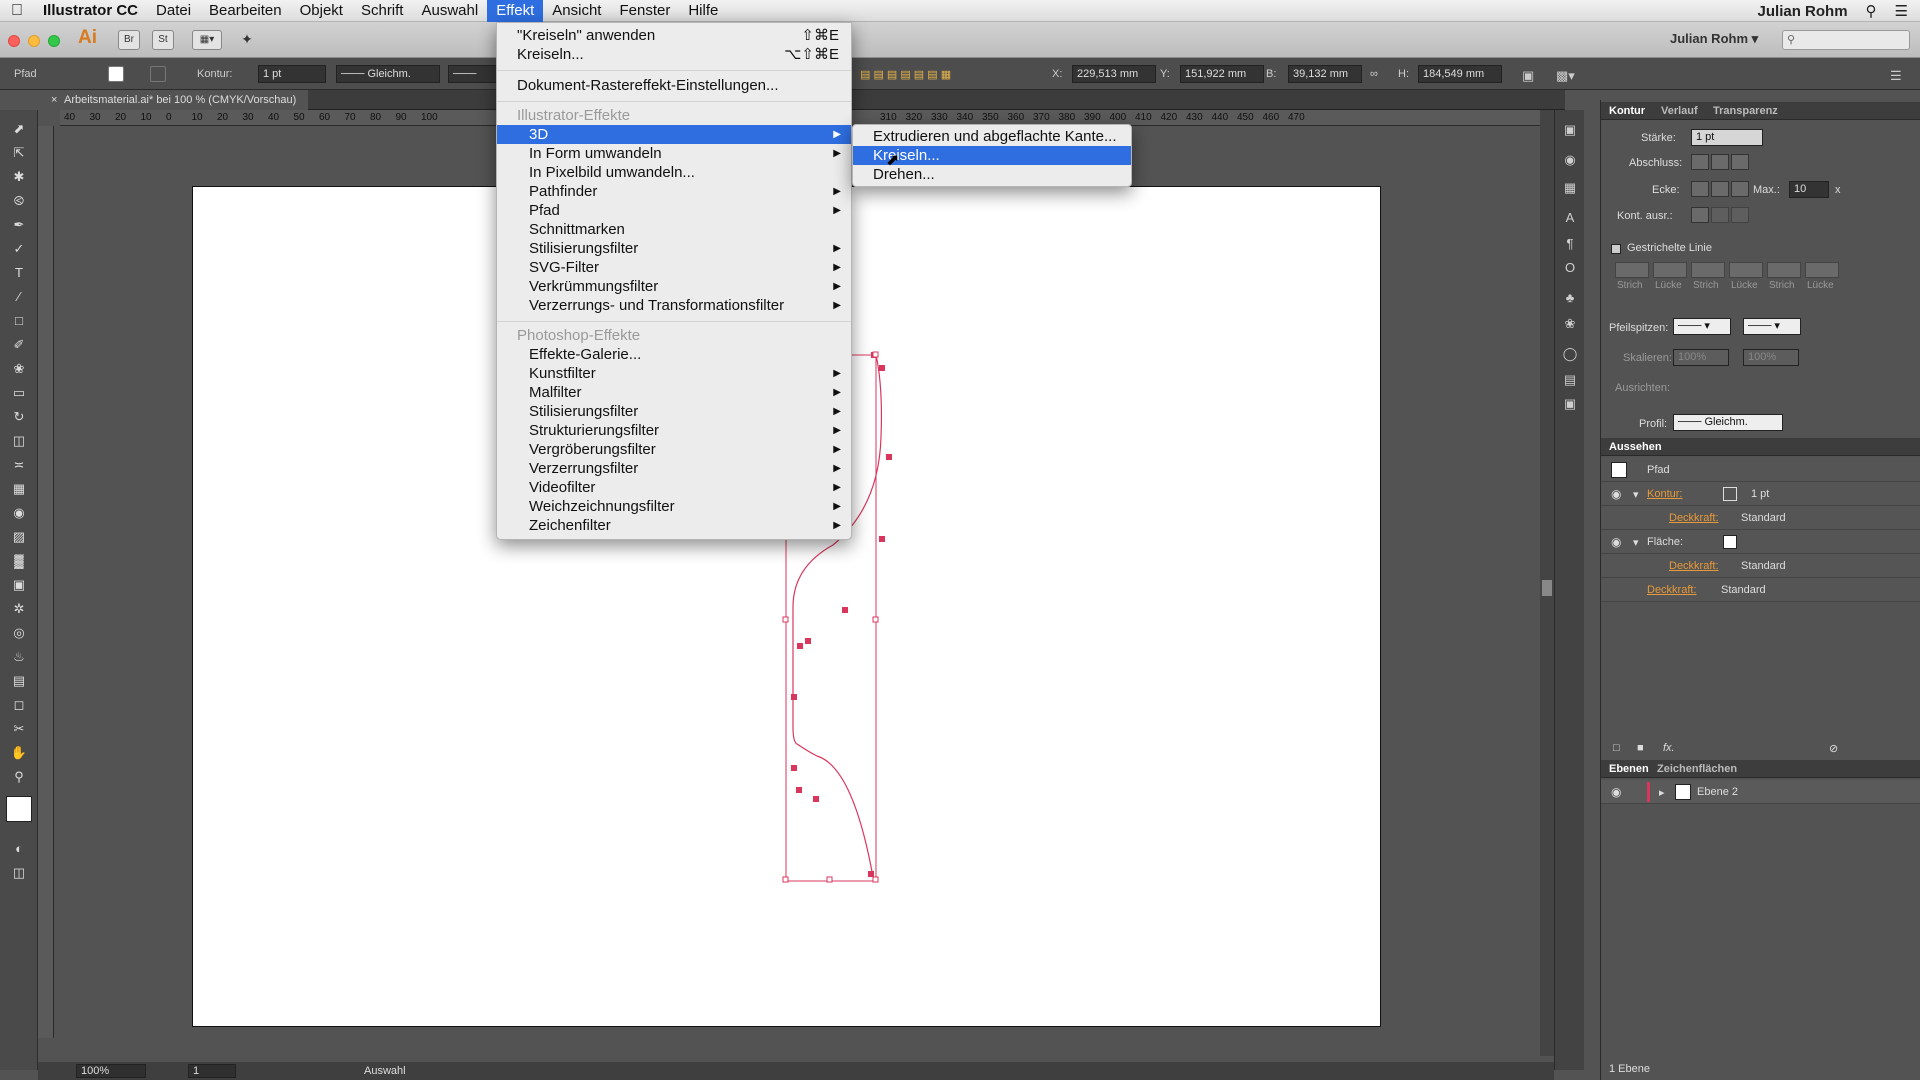  I want to click on fill-swatch, so click(116, 74).